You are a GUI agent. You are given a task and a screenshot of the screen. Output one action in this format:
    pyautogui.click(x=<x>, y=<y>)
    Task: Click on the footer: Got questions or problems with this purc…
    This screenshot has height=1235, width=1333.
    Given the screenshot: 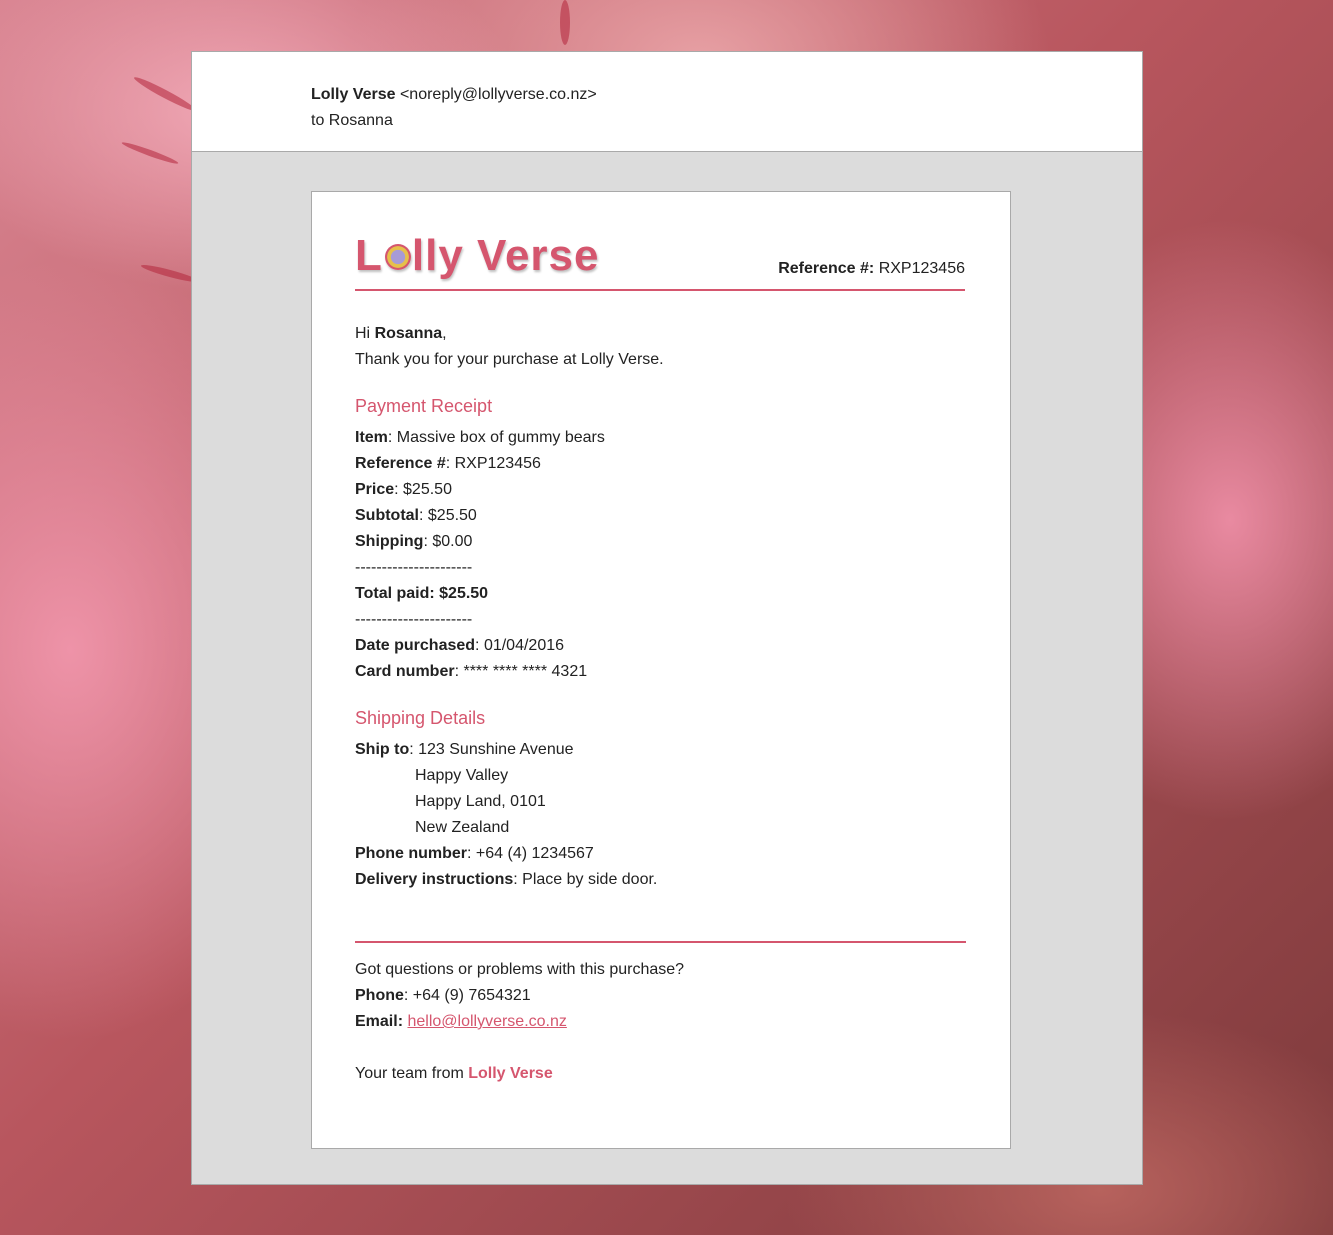 What is the action you would take?
    pyautogui.click(x=660, y=1022)
    